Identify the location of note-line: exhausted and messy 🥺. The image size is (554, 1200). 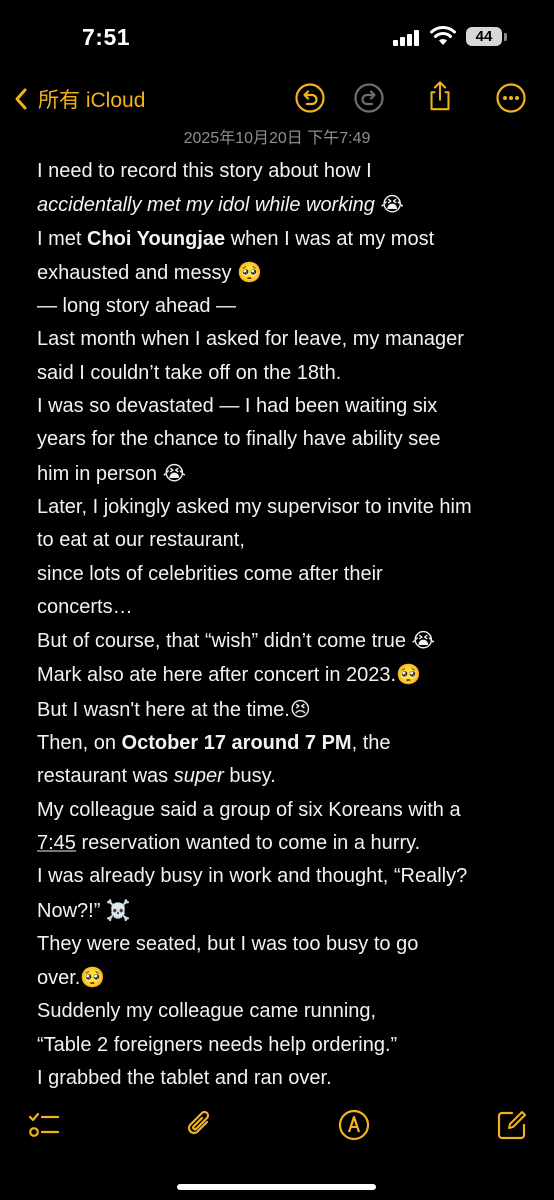
(289, 273).